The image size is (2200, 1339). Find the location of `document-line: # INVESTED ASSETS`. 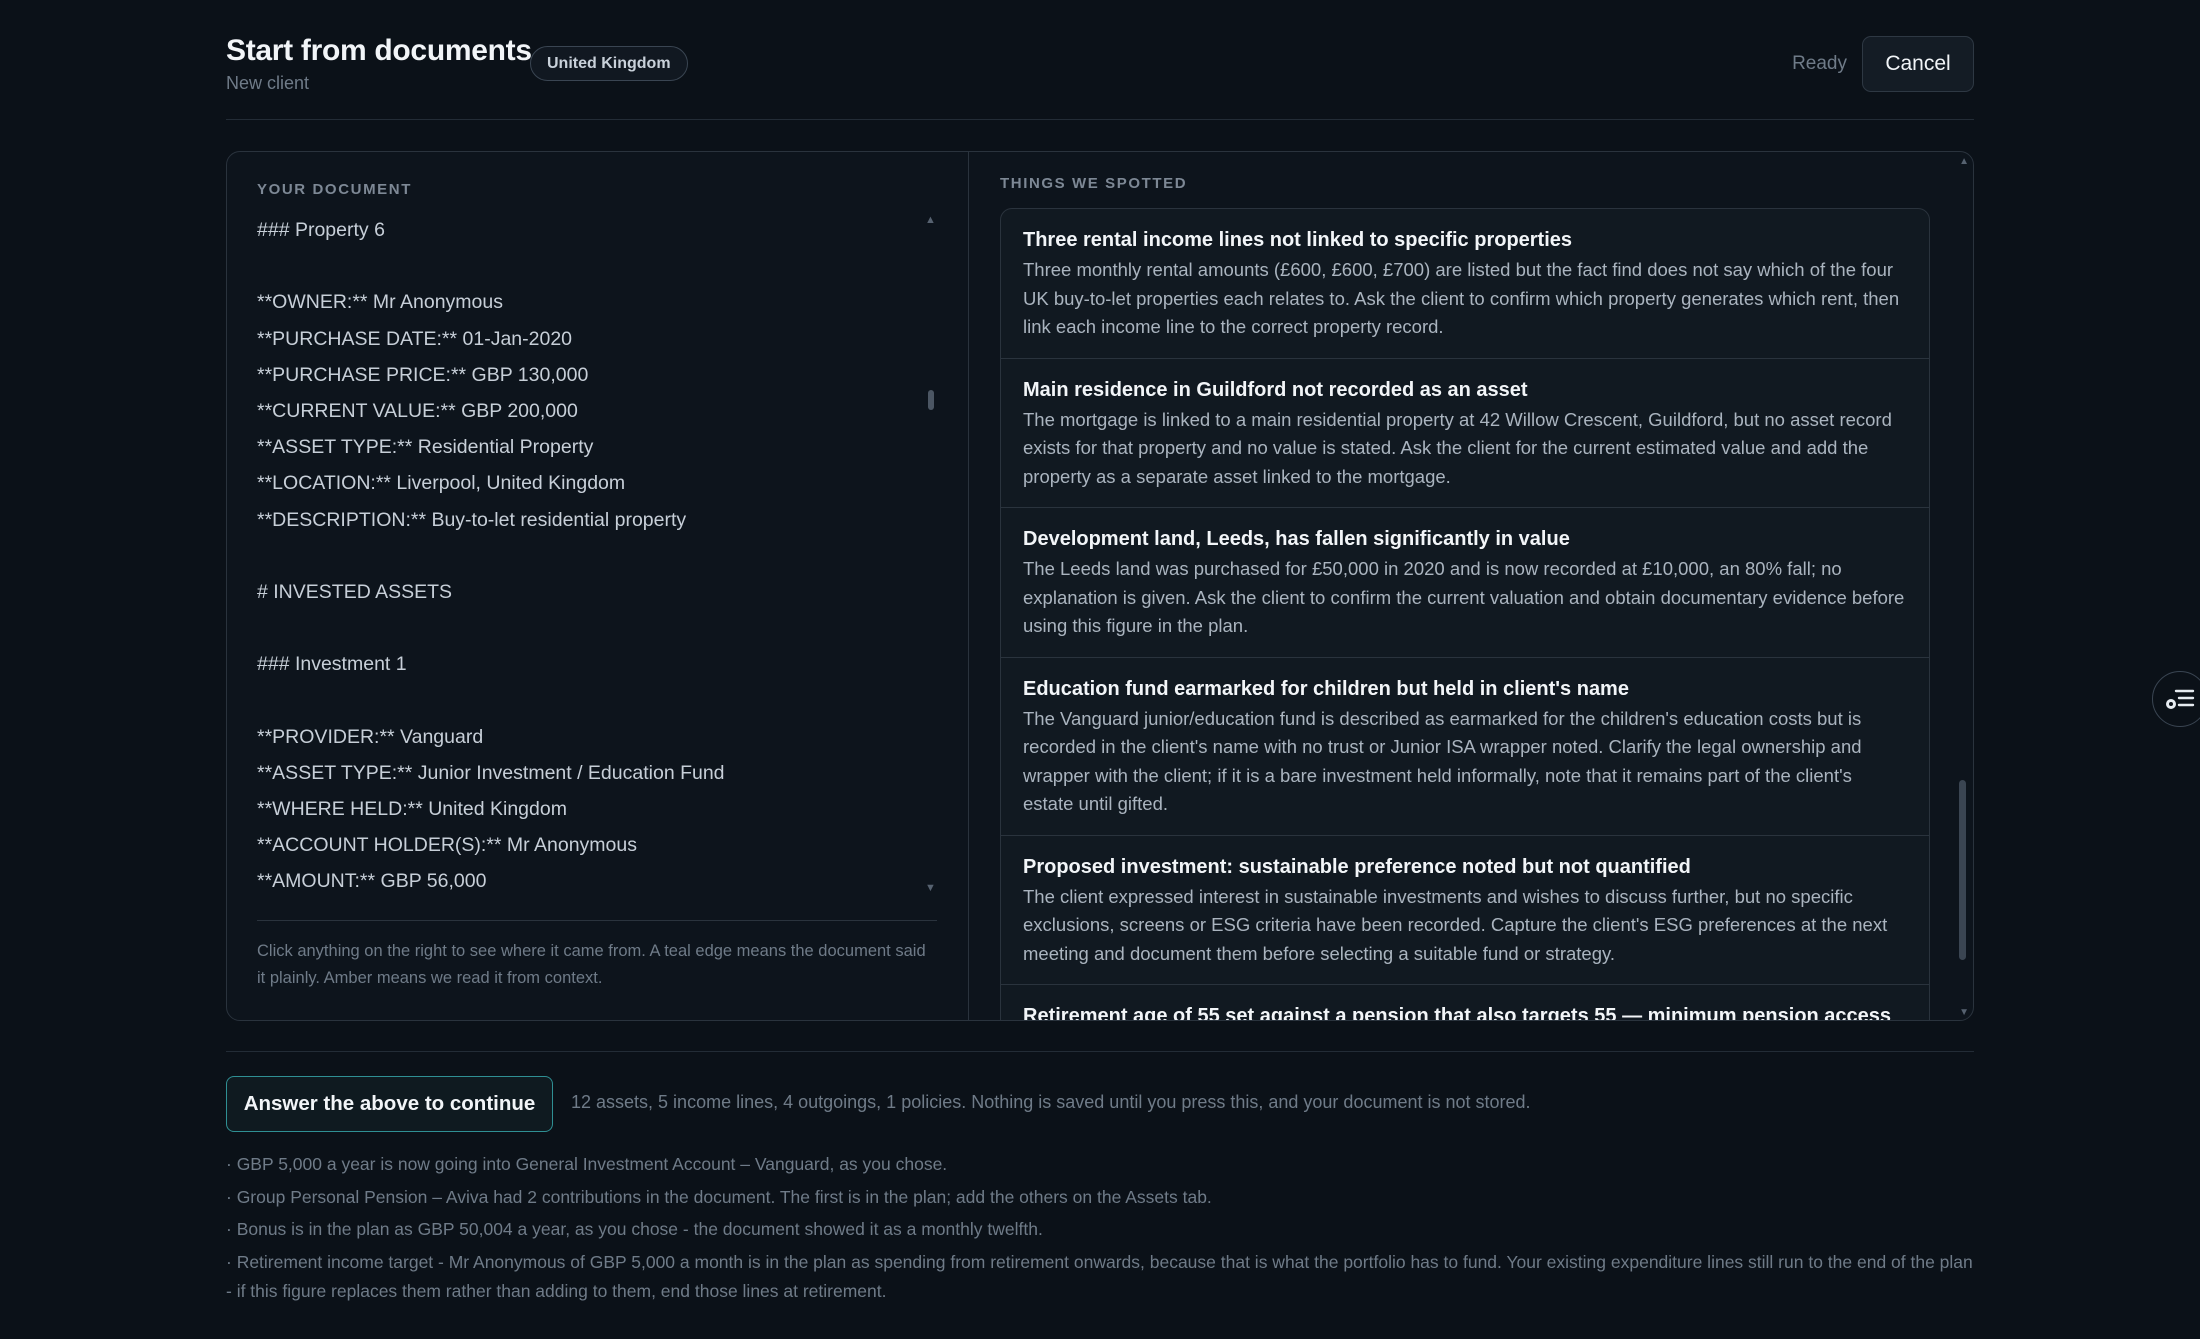

document-line: # INVESTED ASSETS is located at coordinates (355, 591).